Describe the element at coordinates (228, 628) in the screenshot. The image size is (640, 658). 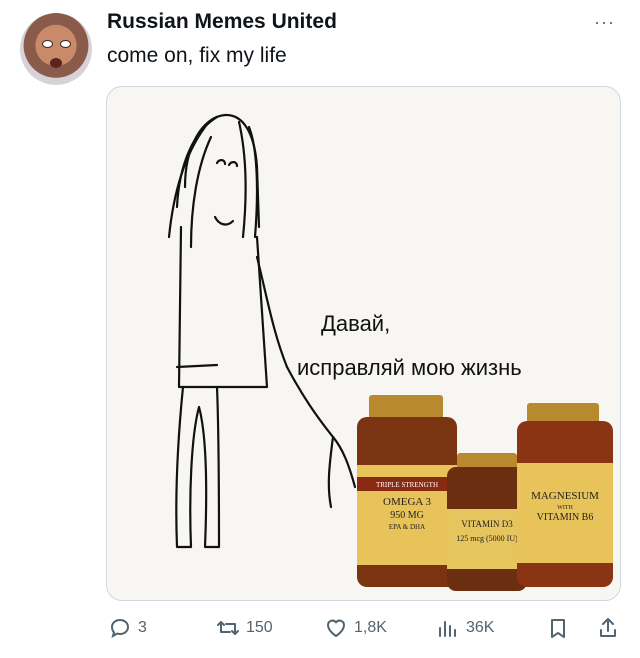
I see `retweet-icon` at that location.